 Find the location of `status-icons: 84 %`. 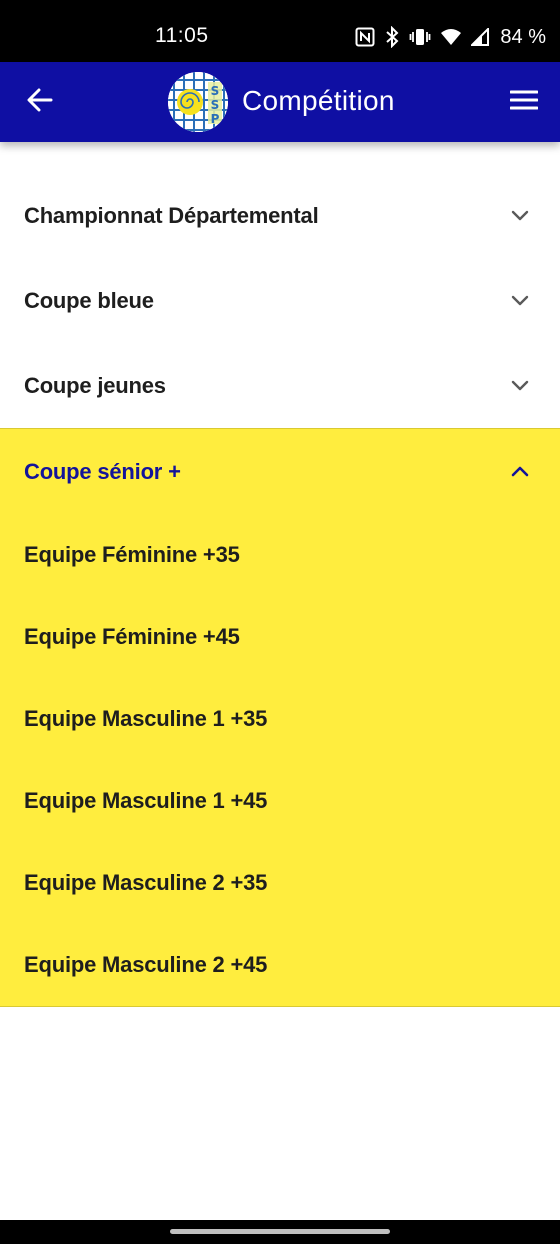

status-icons: 84 % is located at coordinates (450, 37).